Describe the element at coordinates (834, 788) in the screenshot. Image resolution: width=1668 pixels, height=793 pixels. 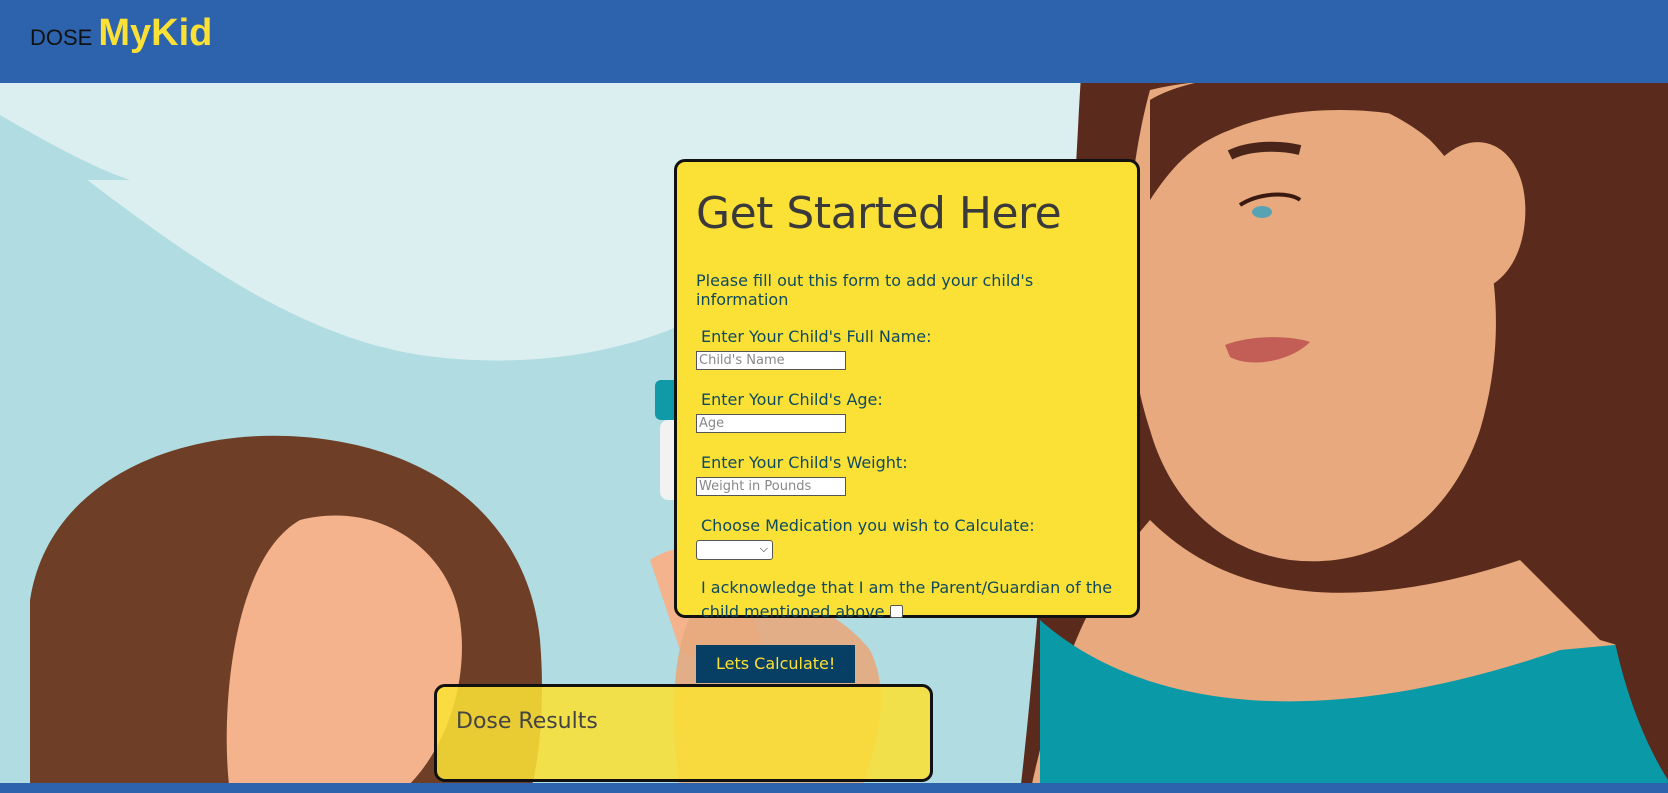
I see `footer-bar` at that location.